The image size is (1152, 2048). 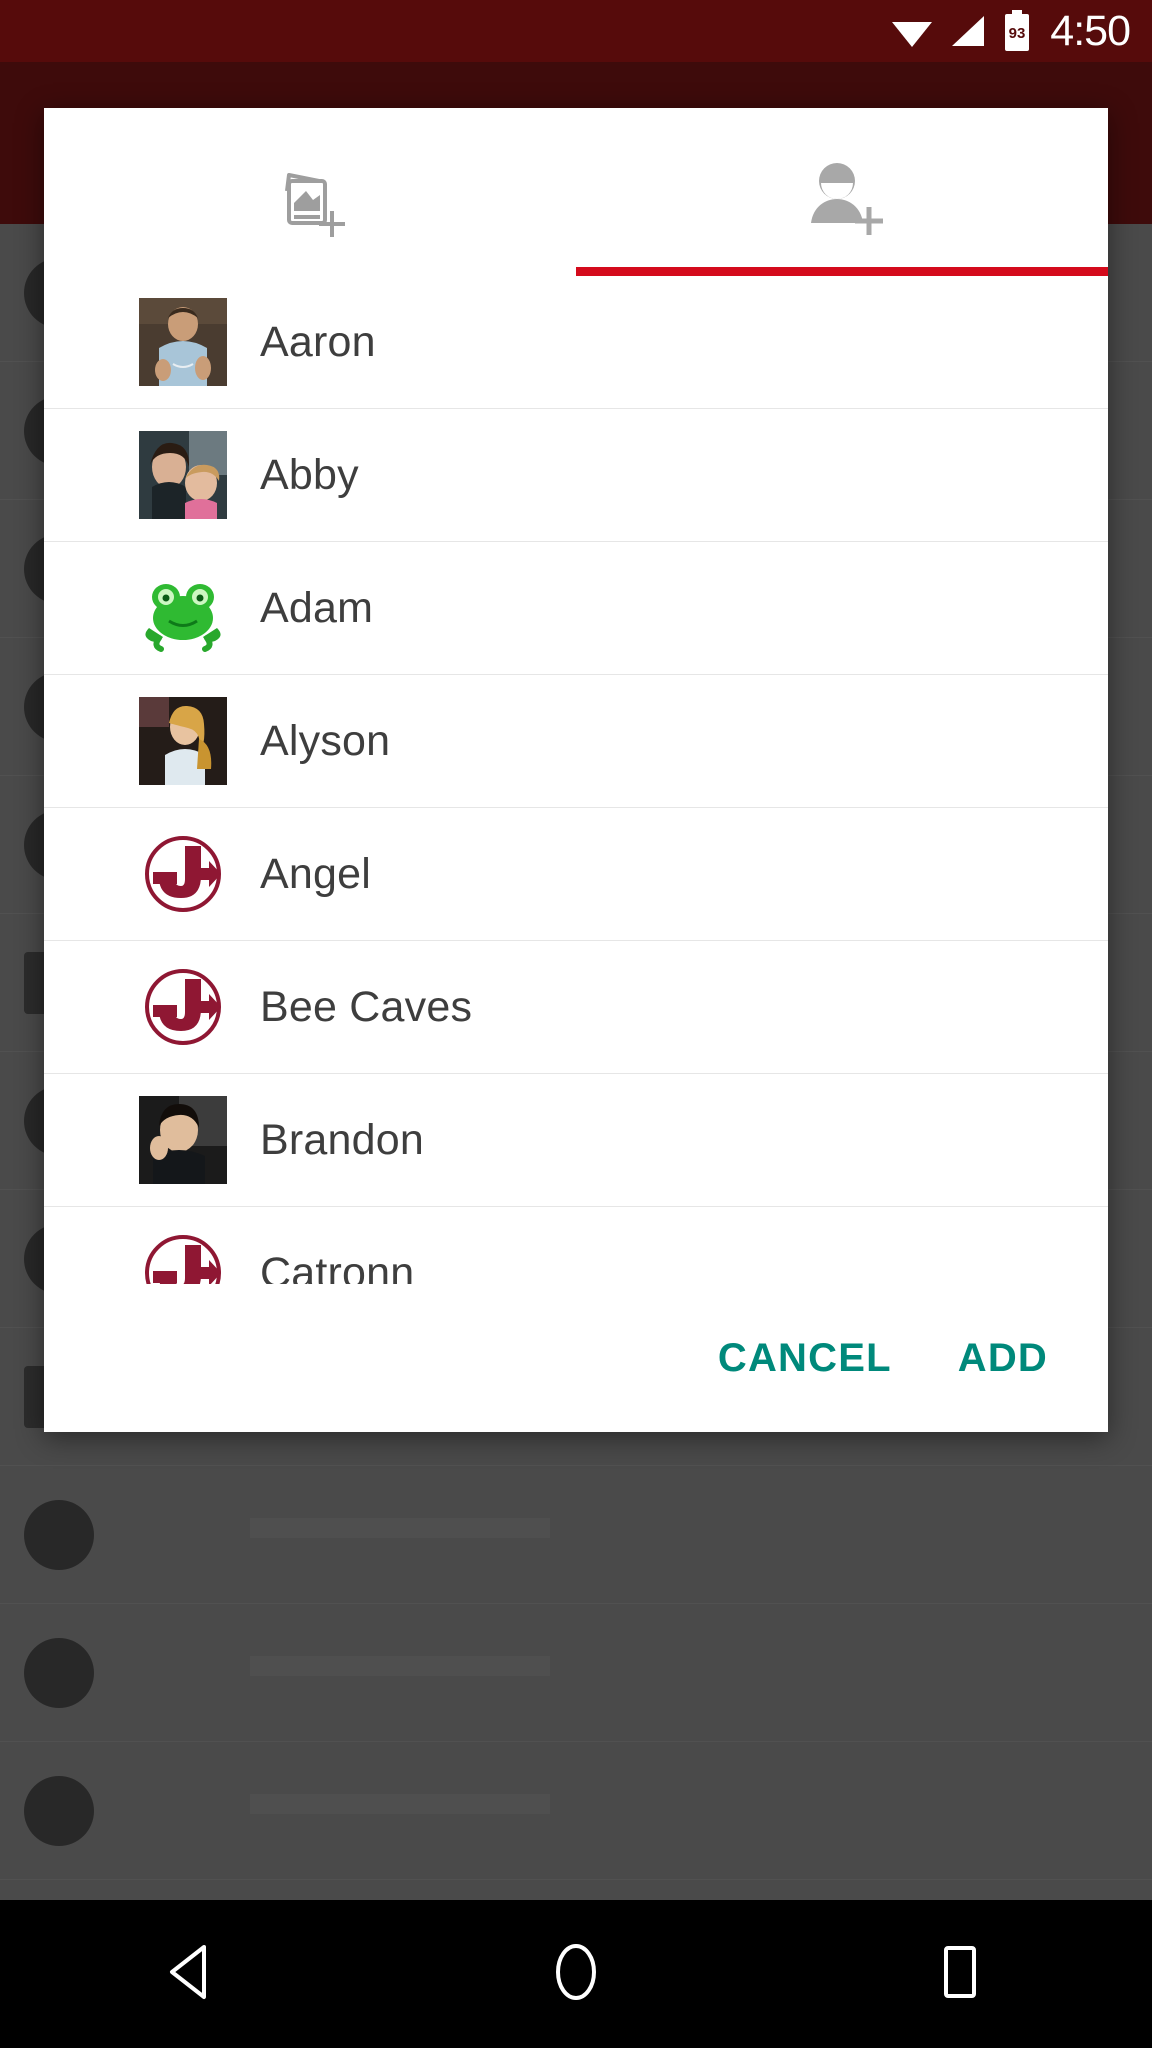 I want to click on contact-name: Abby, so click(x=309, y=474).